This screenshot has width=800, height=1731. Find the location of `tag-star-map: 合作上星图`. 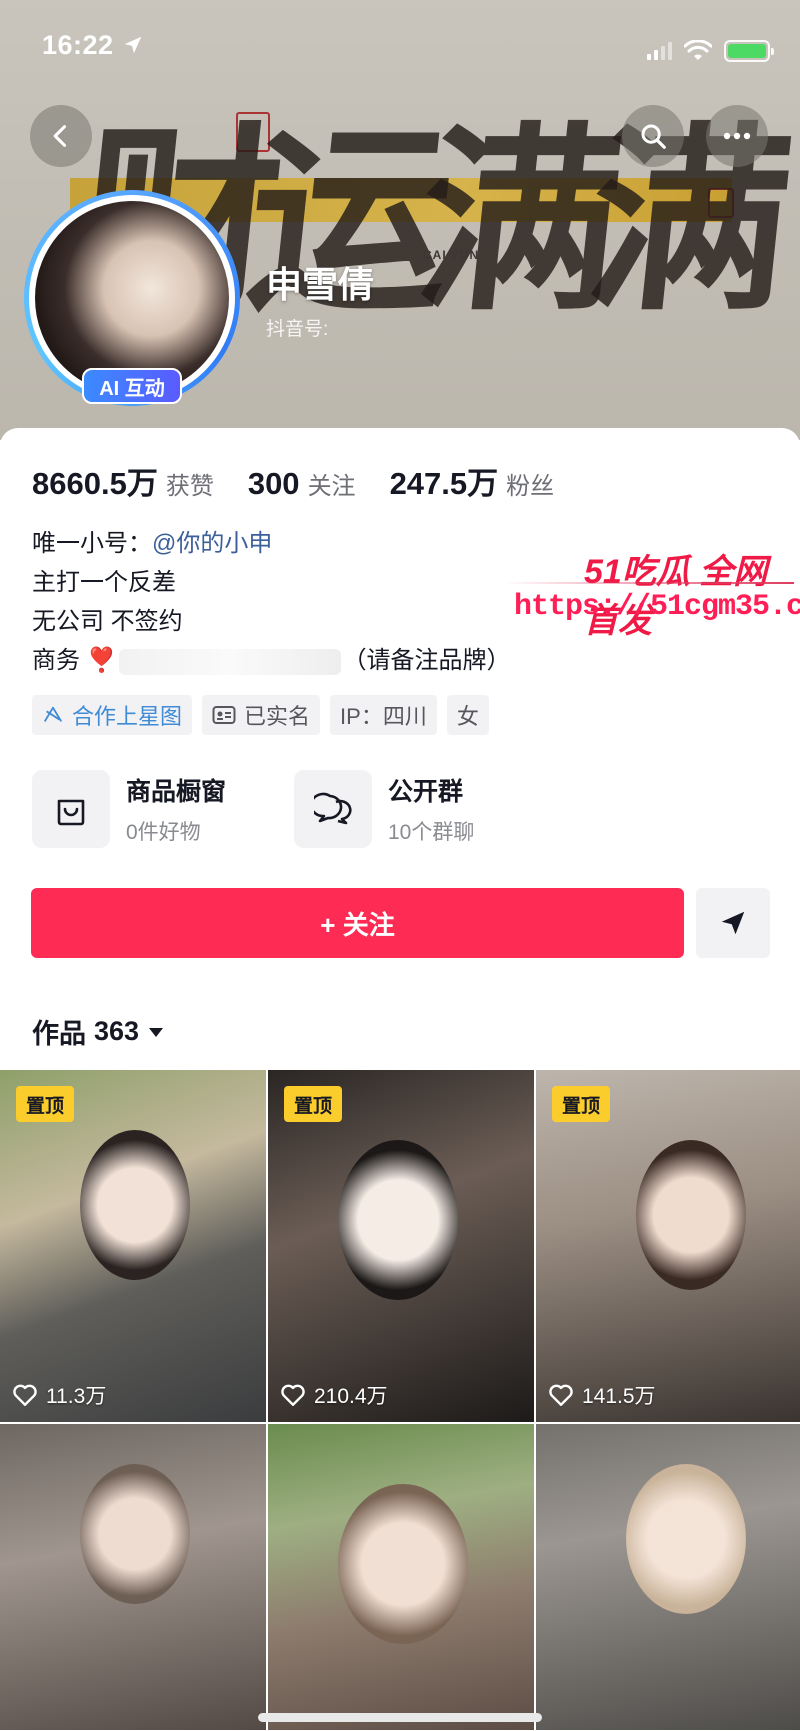

tag-star-map: 合作上星图 is located at coordinates (112, 715).